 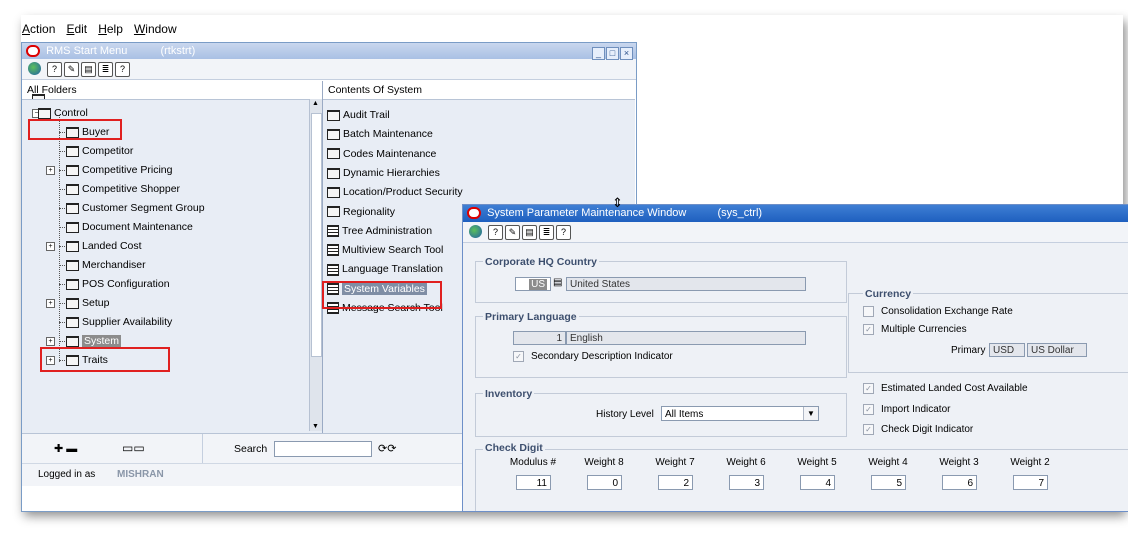 I want to click on content-item-regionality: Regionality, so click(x=361, y=212).